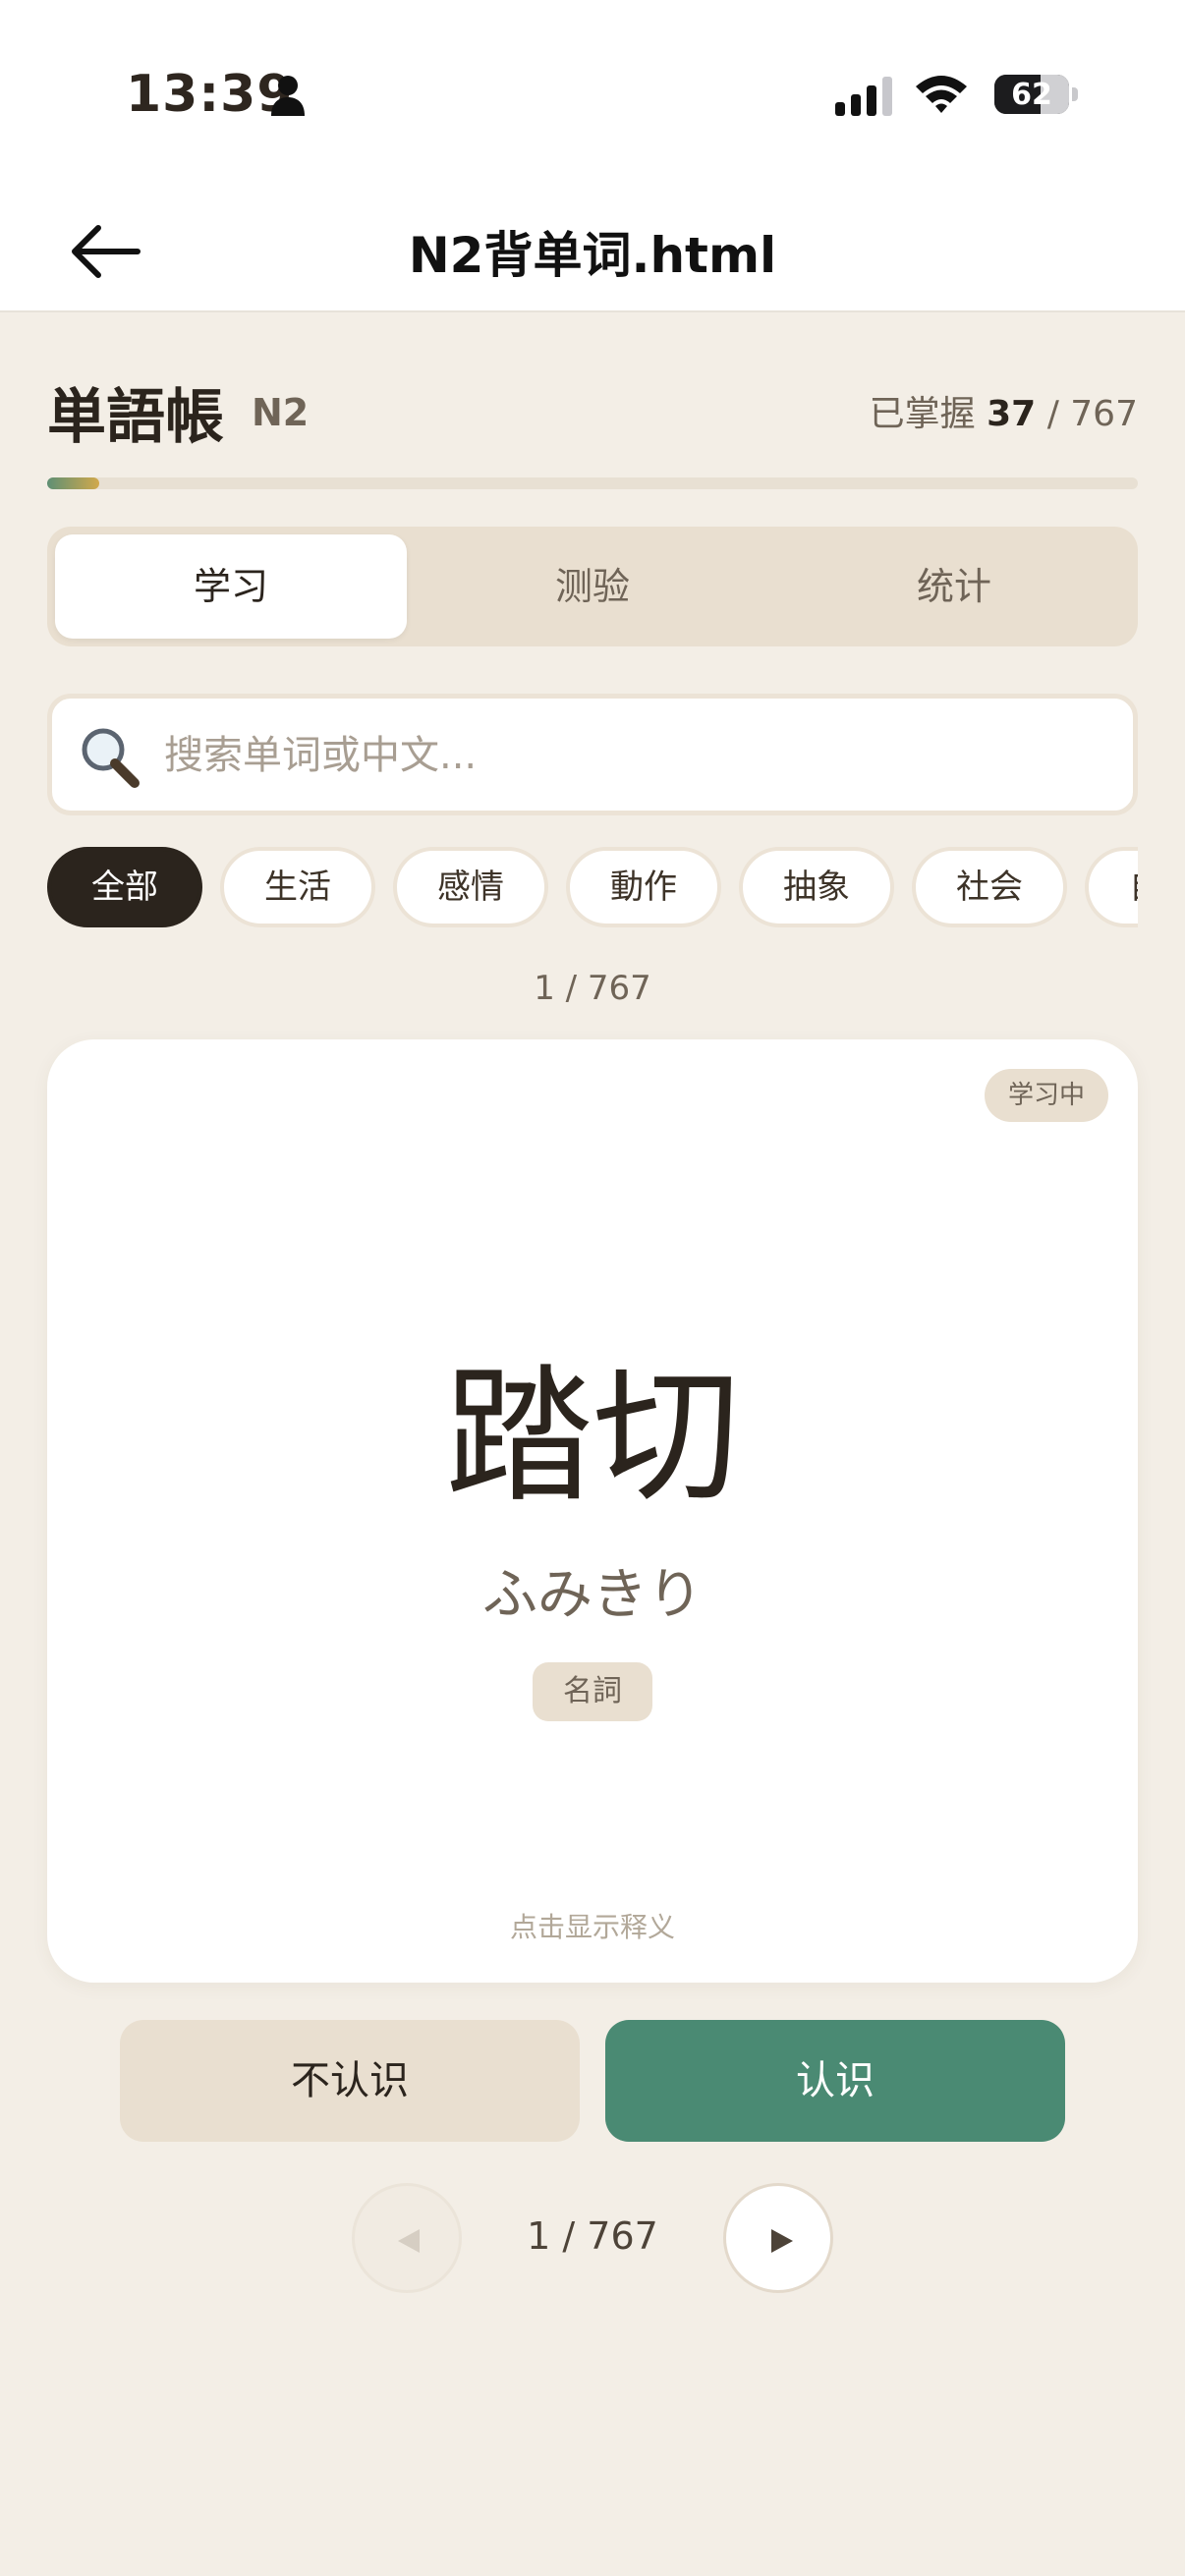 This screenshot has width=1185, height=2576. I want to click on page-title: N2背单词.html, so click(592, 255).